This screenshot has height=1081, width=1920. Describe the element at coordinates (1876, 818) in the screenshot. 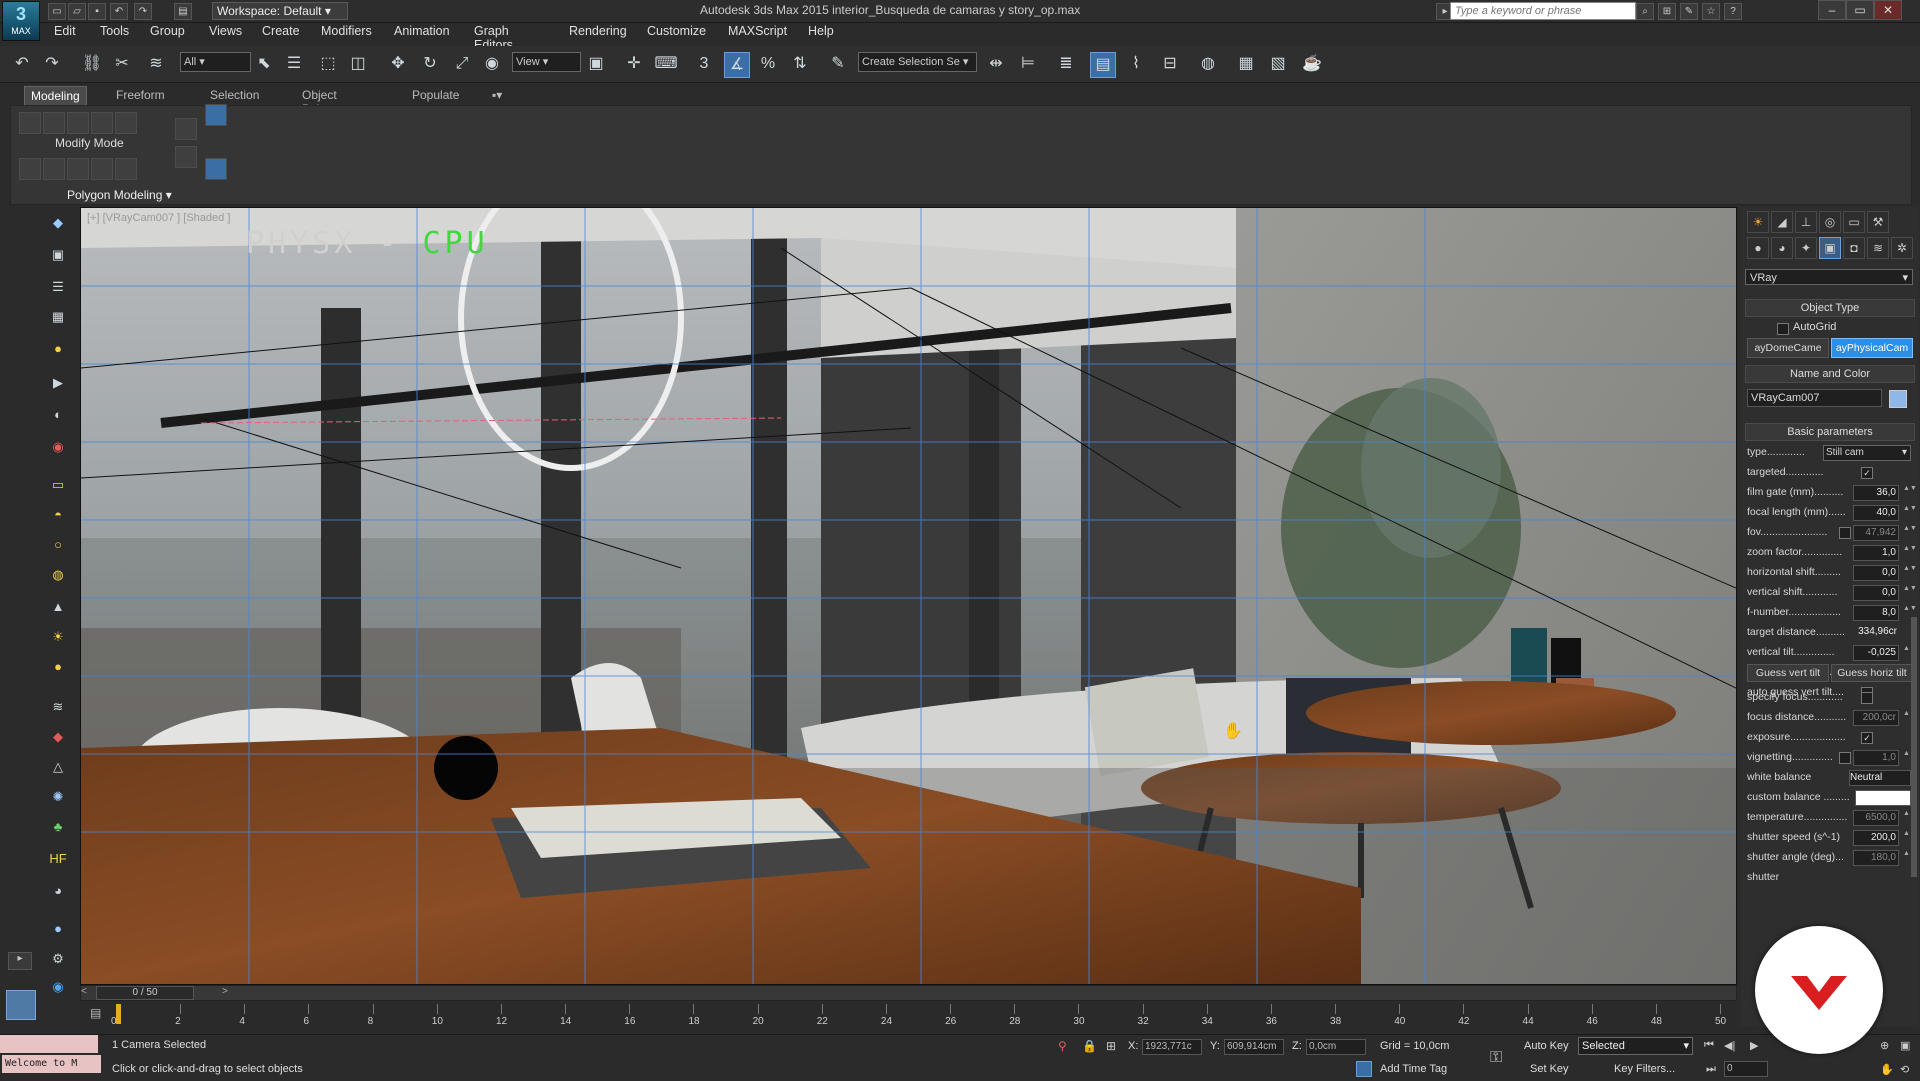

I see `param-value-field: 6500,0` at that location.